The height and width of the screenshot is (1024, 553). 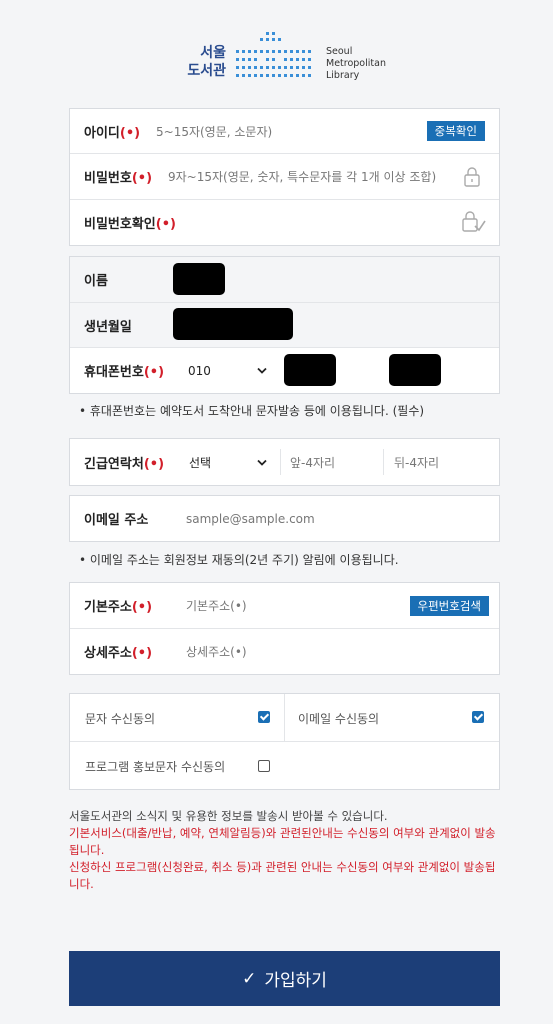 I want to click on address-section: 기본주소(•) 기본주소(•) 우편번호검색 상세주소(•) 상세주소(•), so click(x=284, y=628).